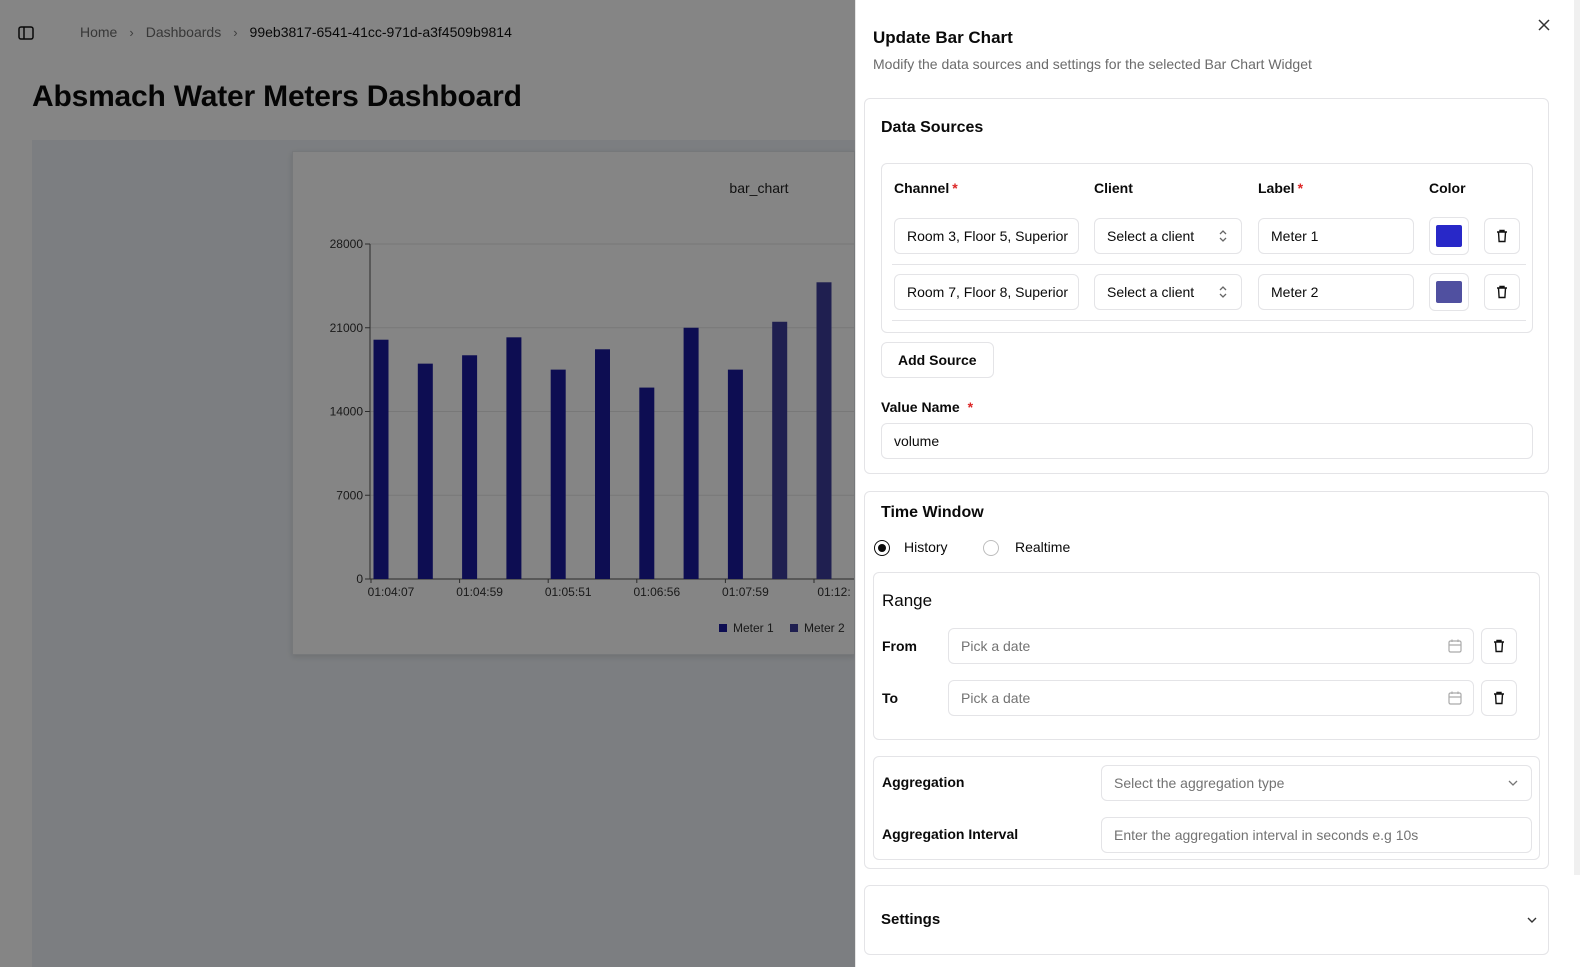 The width and height of the screenshot is (1583, 967). Describe the element at coordinates (1211, 646) in the screenshot. I see `from-date-picker: Pick a date` at that location.